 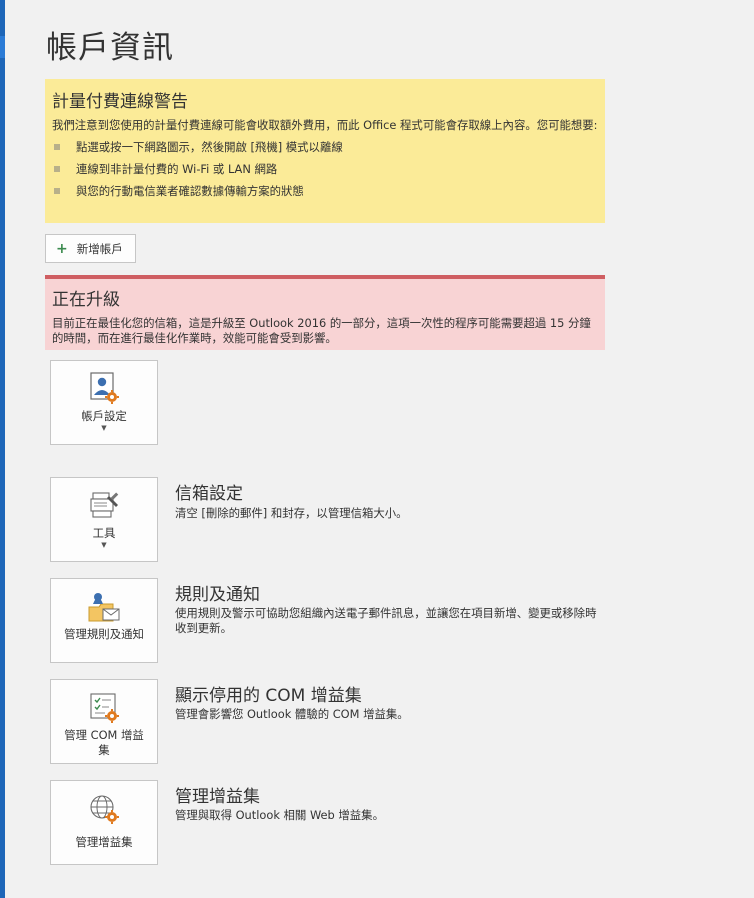 What do you see at coordinates (217, 797) in the screenshot?
I see `manage-addins-title: 管理增益集` at bounding box center [217, 797].